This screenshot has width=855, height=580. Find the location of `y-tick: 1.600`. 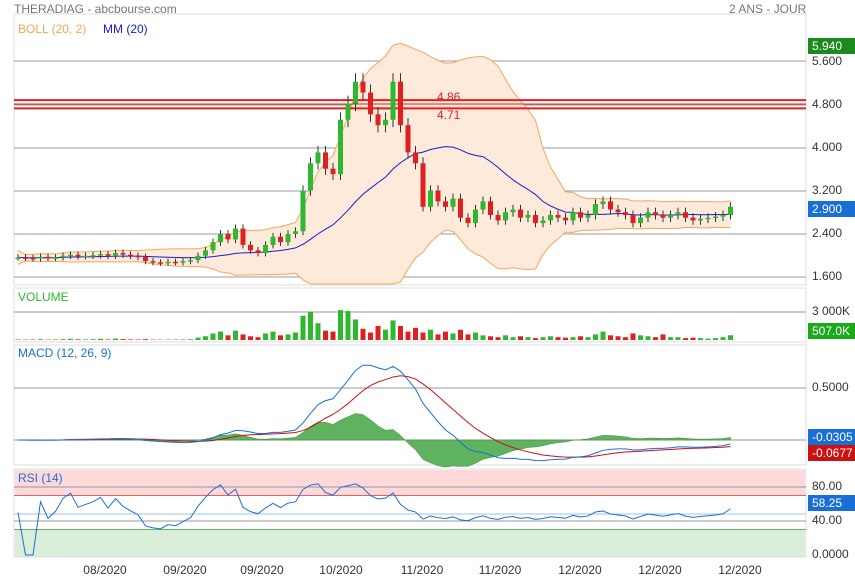

y-tick: 1.600 is located at coordinates (827, 276).